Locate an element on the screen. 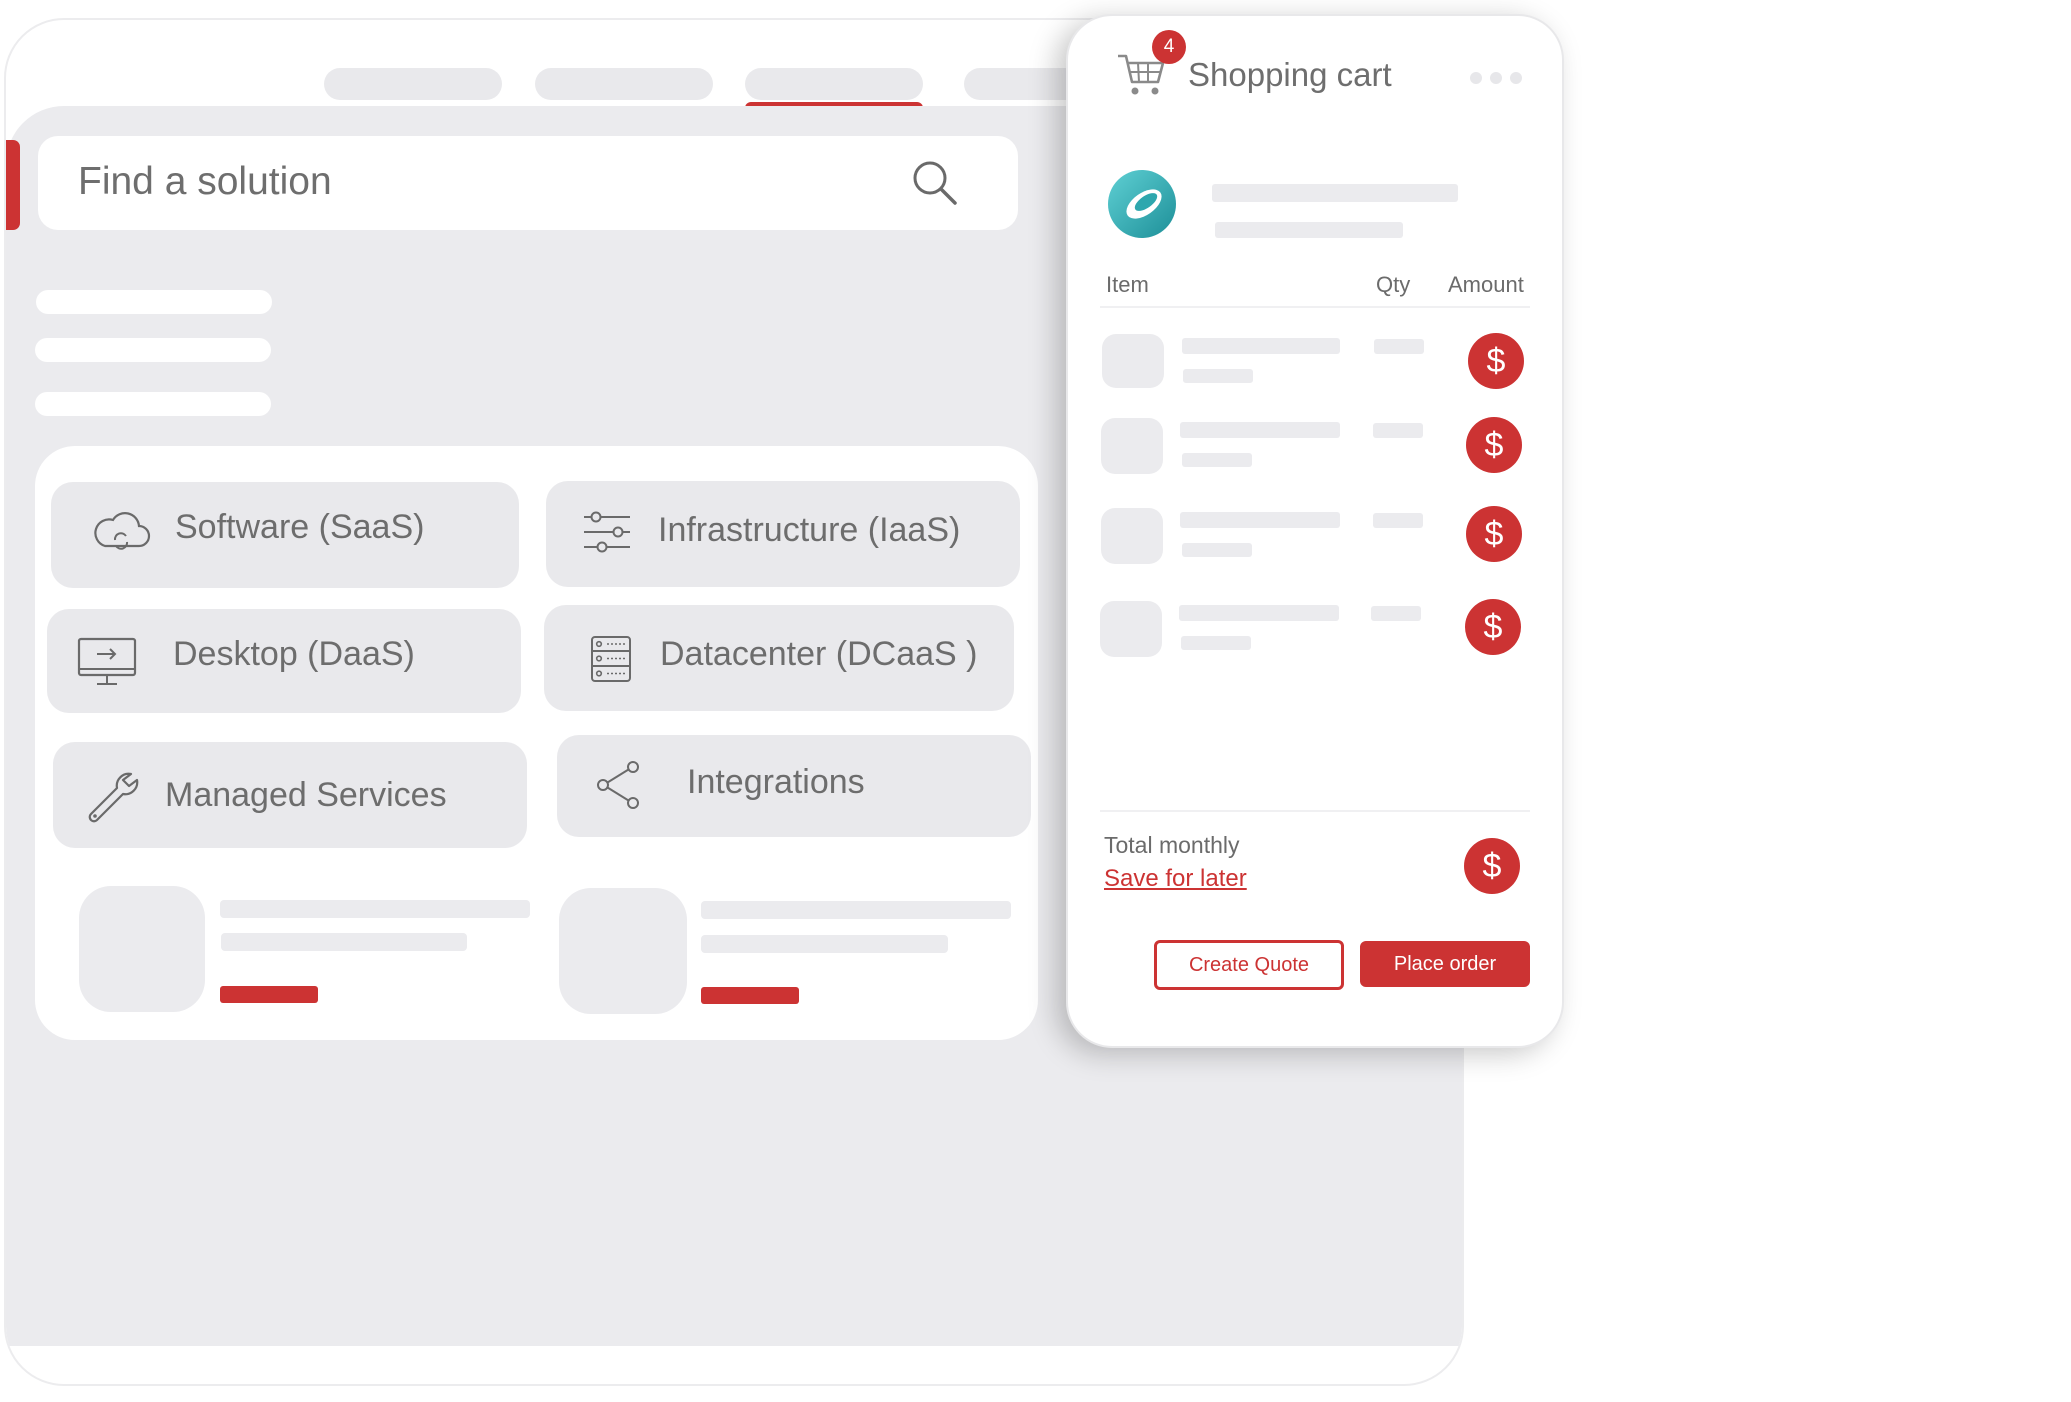 This screenshot has width=2071, height=1402. monitor-icon is located at coordinates (107, 661).